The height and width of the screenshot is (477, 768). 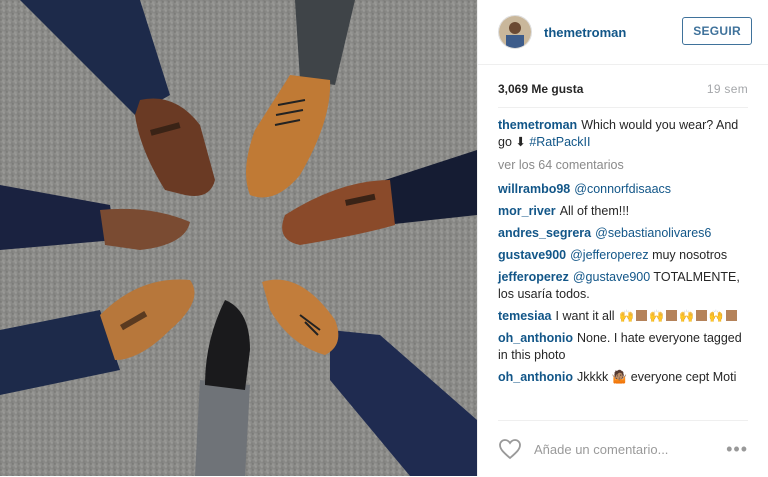 I want to click on comment-item: gustave900 @jefferoperez muy nosotros, so click(x=624, y=255).